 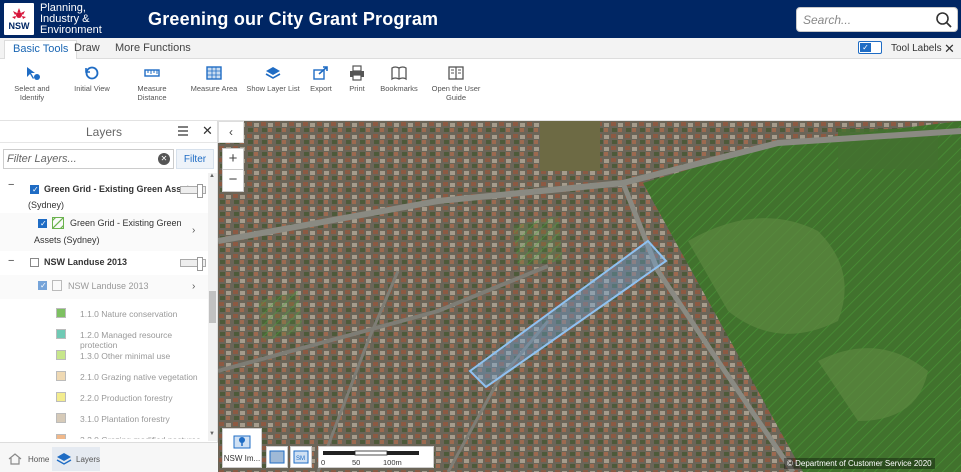 I want to click on overview-map-button, so click(x=277, y=457).